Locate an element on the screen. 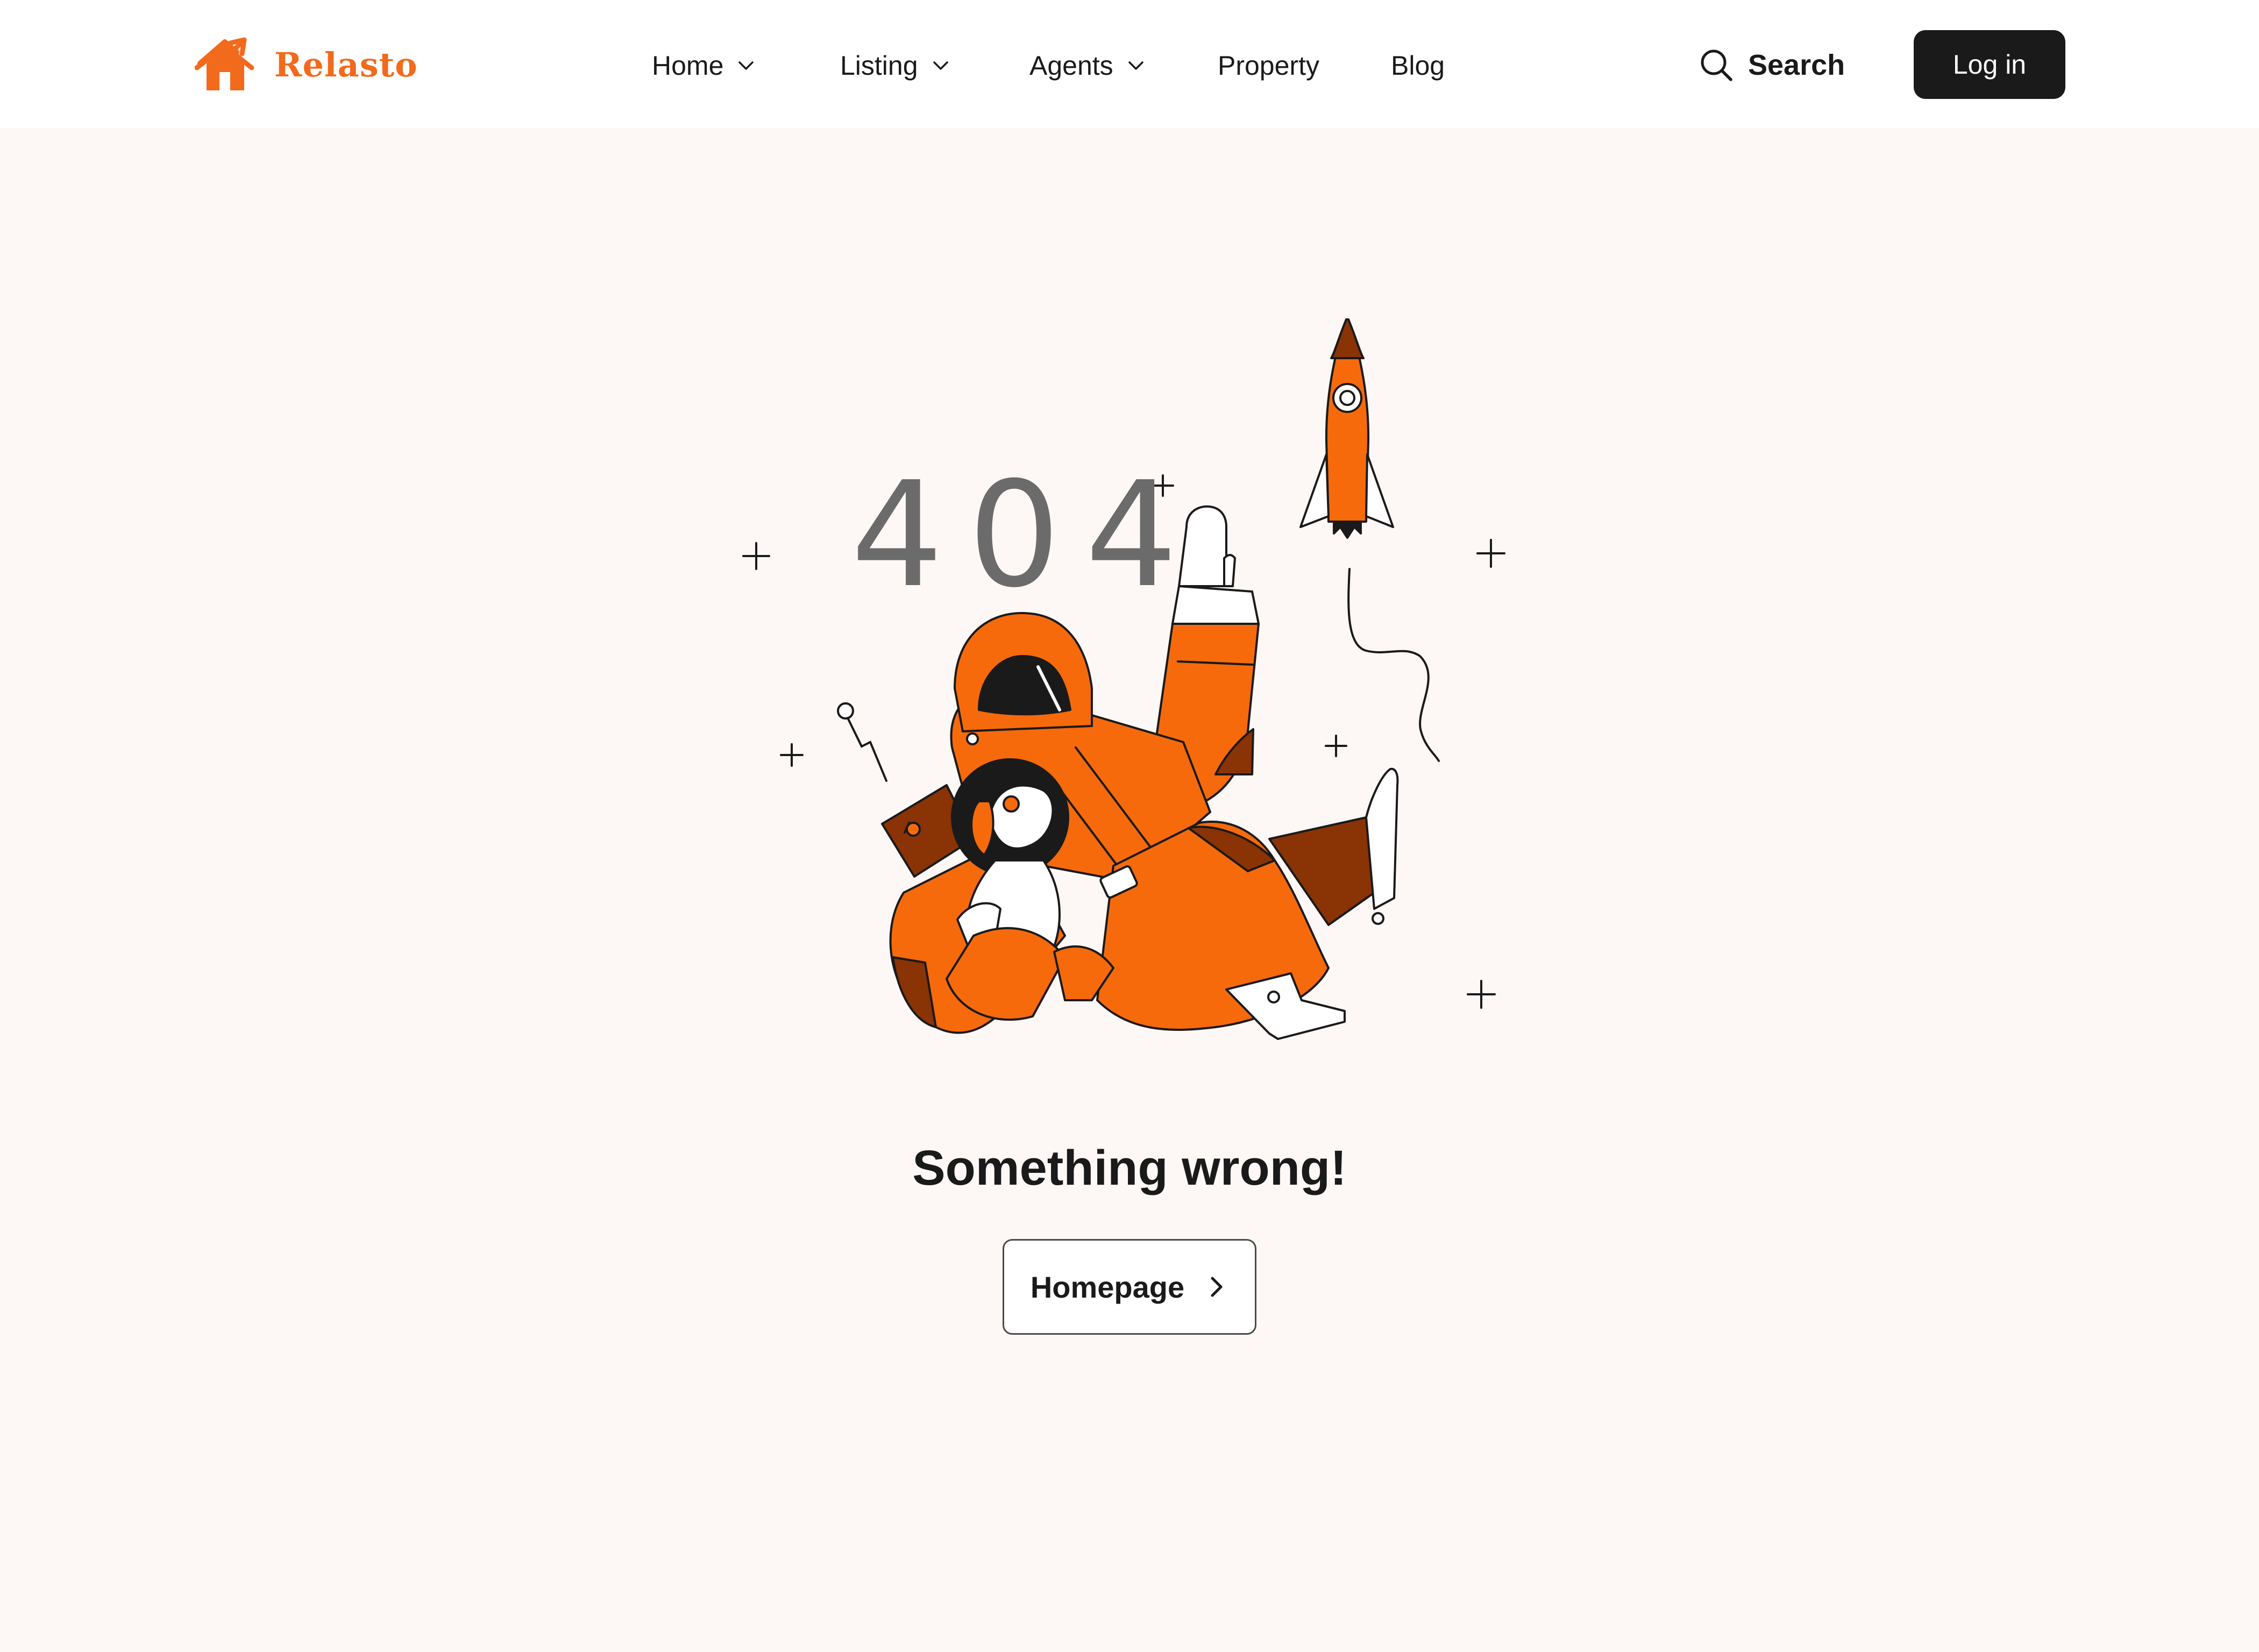  error-message: Something wrong! is located at coordinates (1129, 1168).